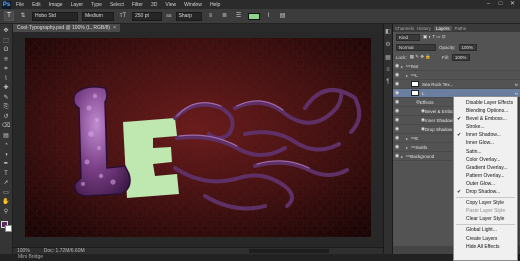  What do you see at coordinates (6, 136) in the screenshot?
I see `gradient-icon: ▤` at bounding box center [6, 136].